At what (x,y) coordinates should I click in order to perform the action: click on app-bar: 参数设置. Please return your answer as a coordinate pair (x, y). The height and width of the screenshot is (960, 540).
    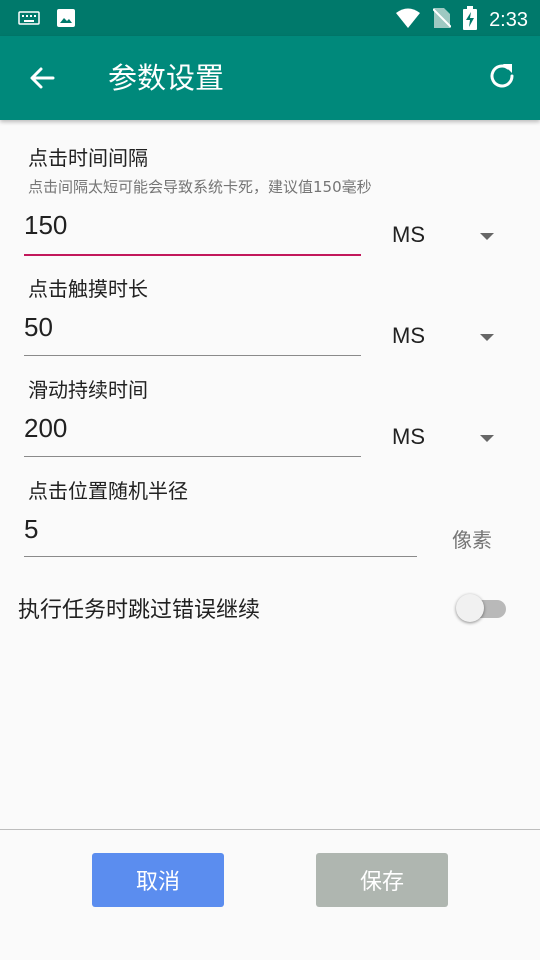
    Looking at the image, I should click on (270, 78).